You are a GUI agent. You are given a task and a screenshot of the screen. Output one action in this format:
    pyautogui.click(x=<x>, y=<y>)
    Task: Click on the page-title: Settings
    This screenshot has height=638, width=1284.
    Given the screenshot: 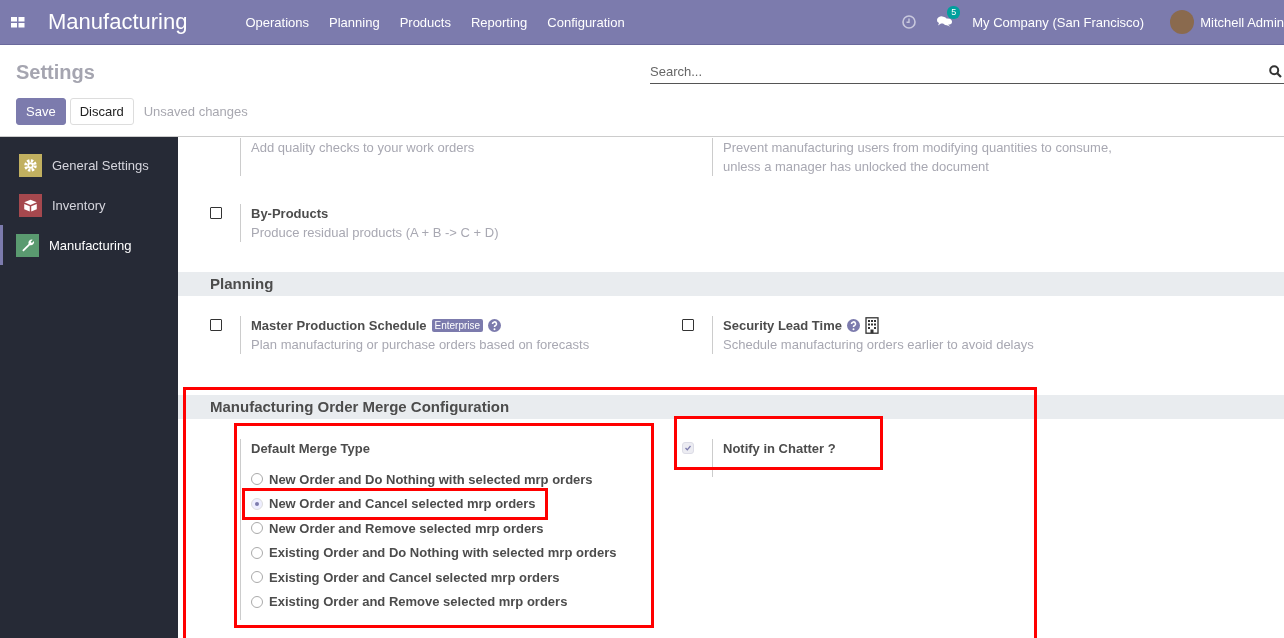 What is the action you would take?
    pyautogui.click(x=56, y=72)
    